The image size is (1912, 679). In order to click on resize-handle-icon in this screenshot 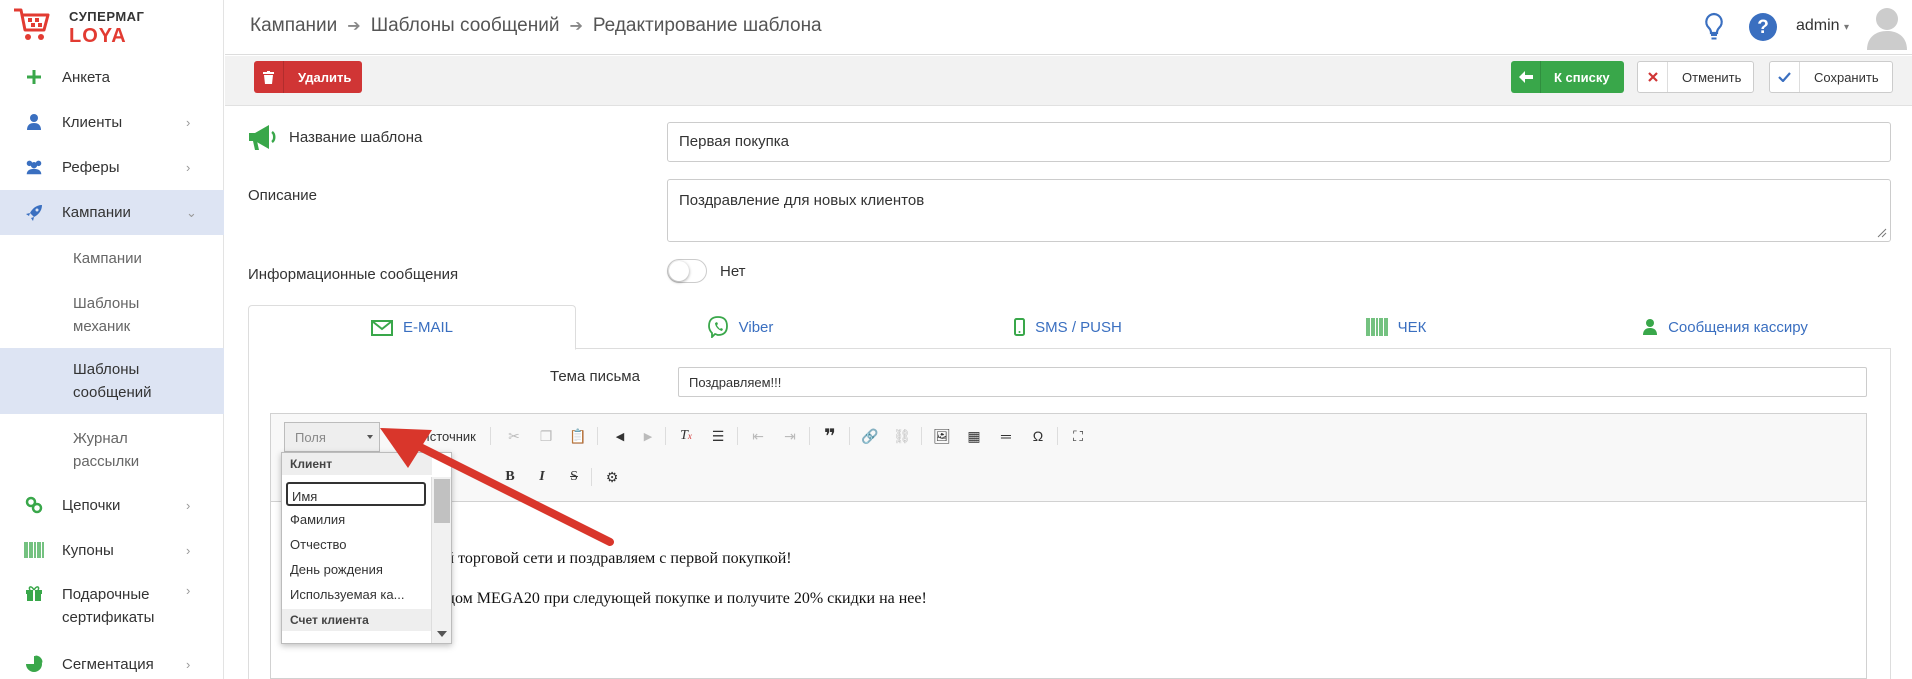, I will do `click(1882, 233)`.